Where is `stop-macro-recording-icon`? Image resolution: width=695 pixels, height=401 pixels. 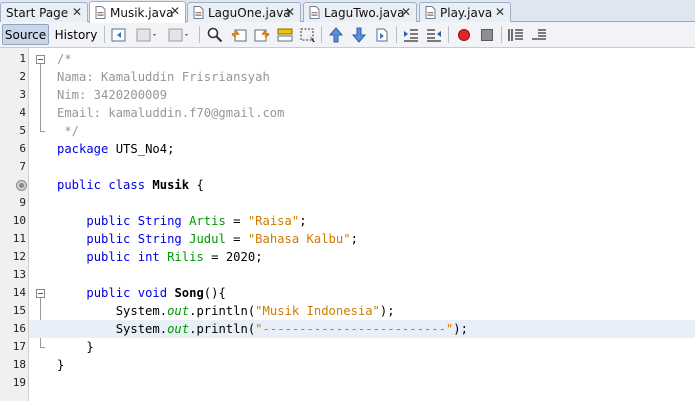 stop-macro-recording-icon is located at coordinates (487, 35).